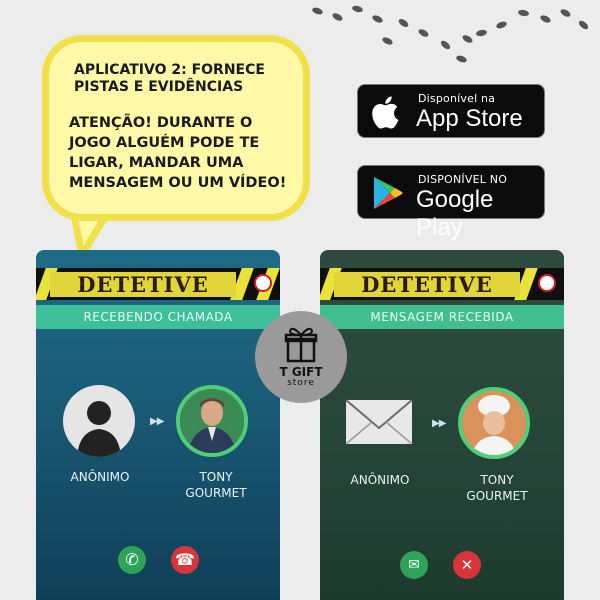 Image resolution: width=600 pixels, height=600 pixels. I want to click on brand-sub: store, so click(301, 383).